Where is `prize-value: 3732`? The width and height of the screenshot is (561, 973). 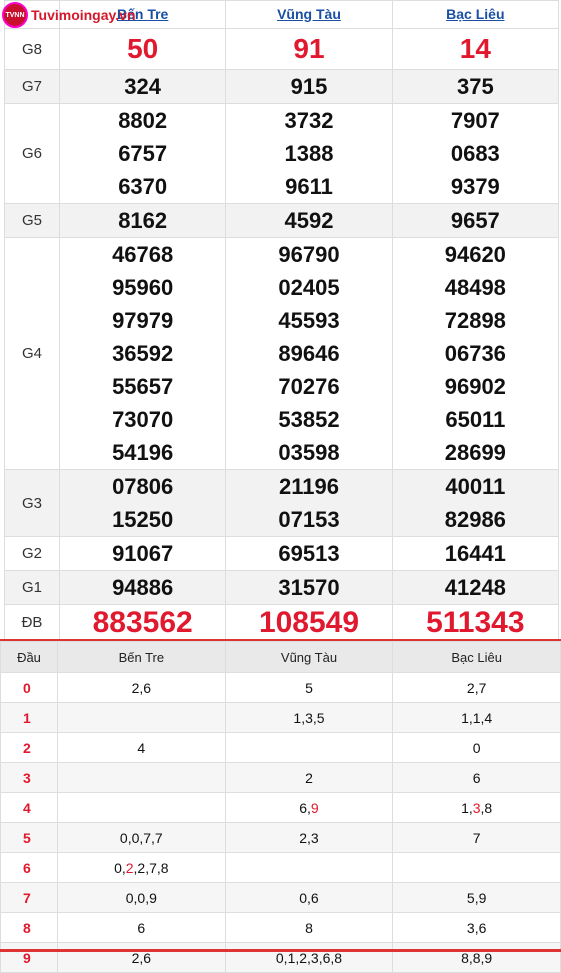 prize-value: 3732 is located at coordinates (309, 120).